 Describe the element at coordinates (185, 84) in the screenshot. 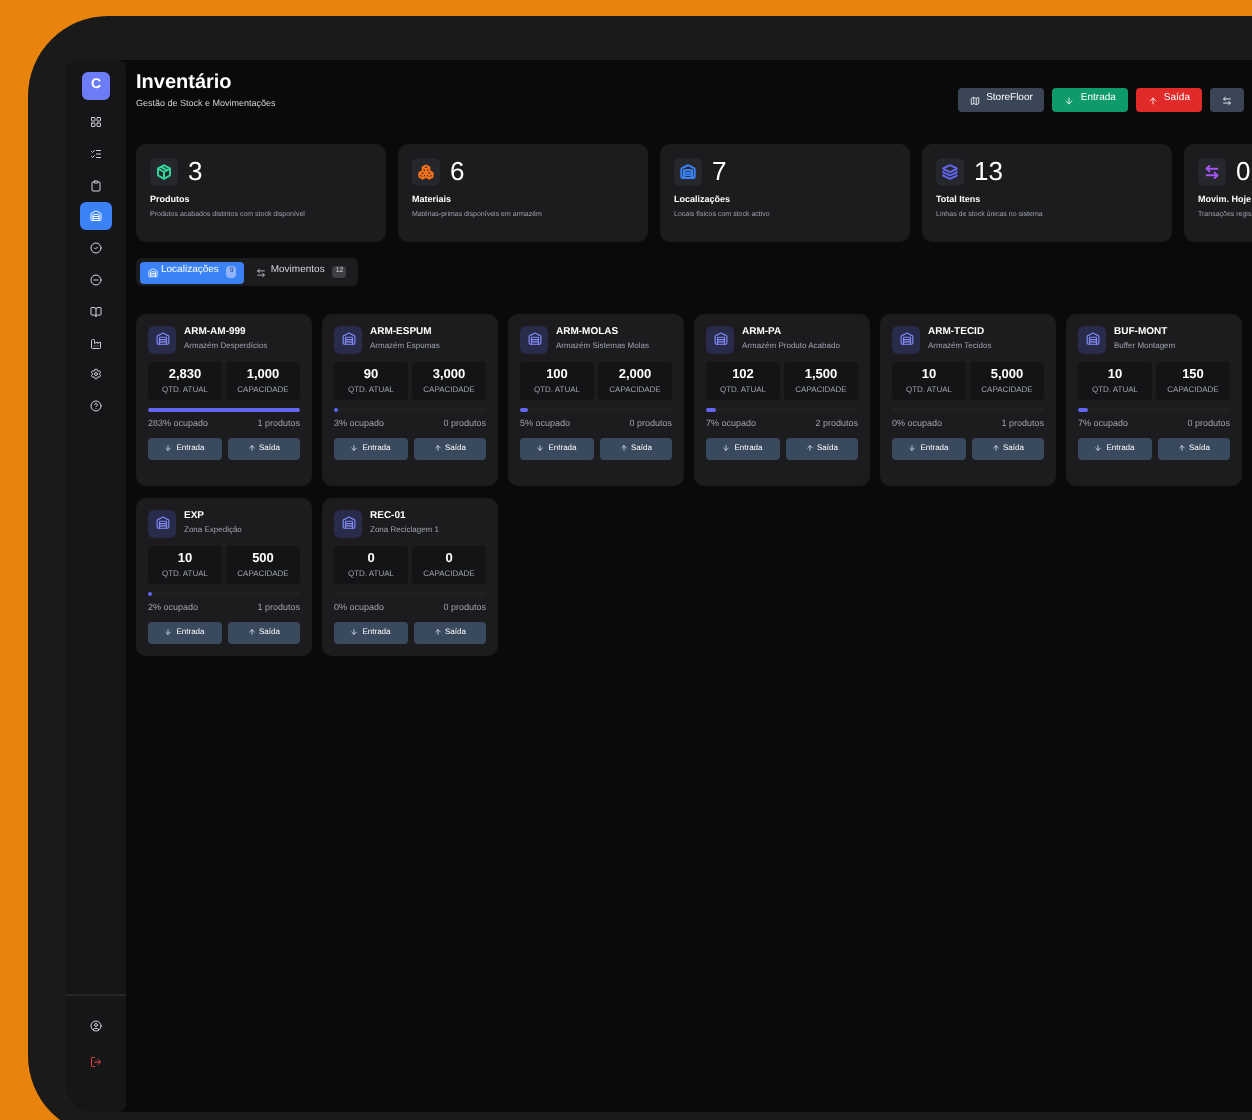

I see `page-title: Inventário` at that location.